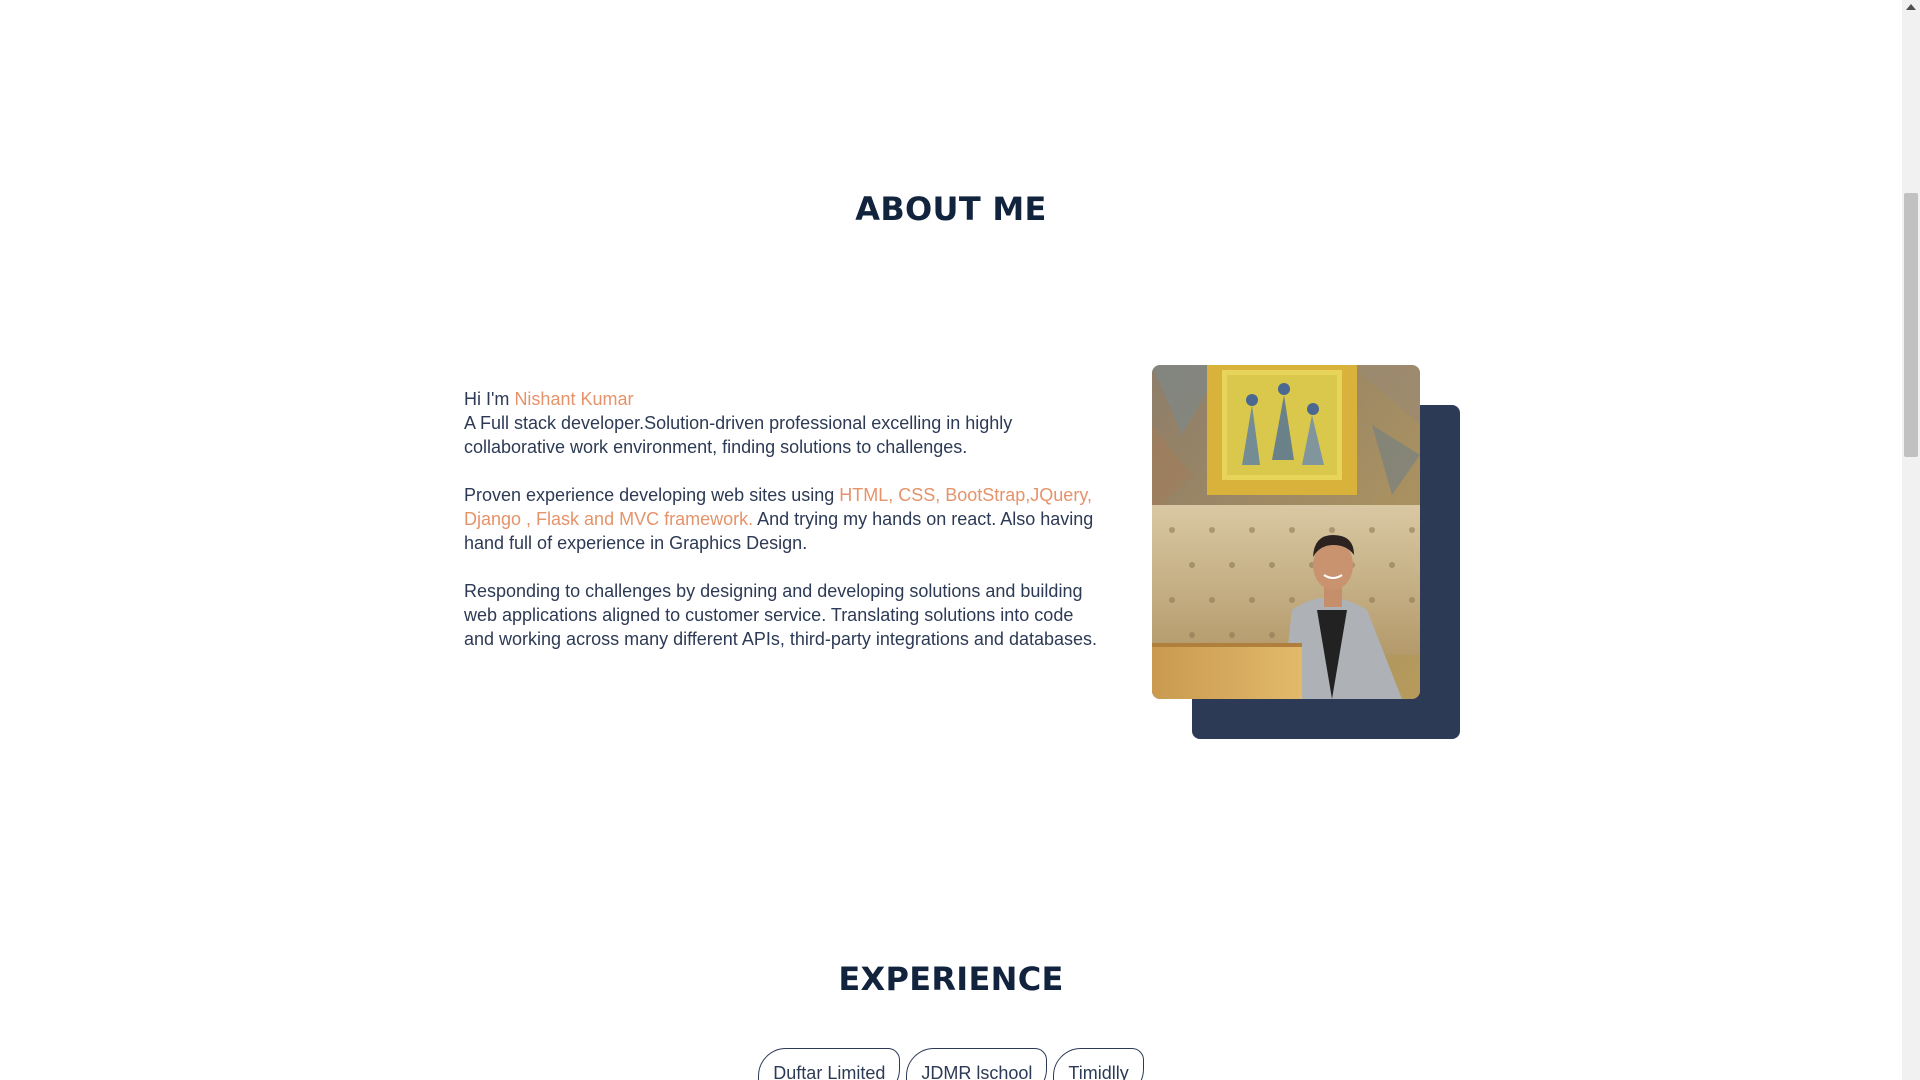 The width and height of the screenshot is (1920, 1080). Describe the element at coordinates (951, 209) in the screenshot. I see `about-section-title: ABOUT ME` at that location.